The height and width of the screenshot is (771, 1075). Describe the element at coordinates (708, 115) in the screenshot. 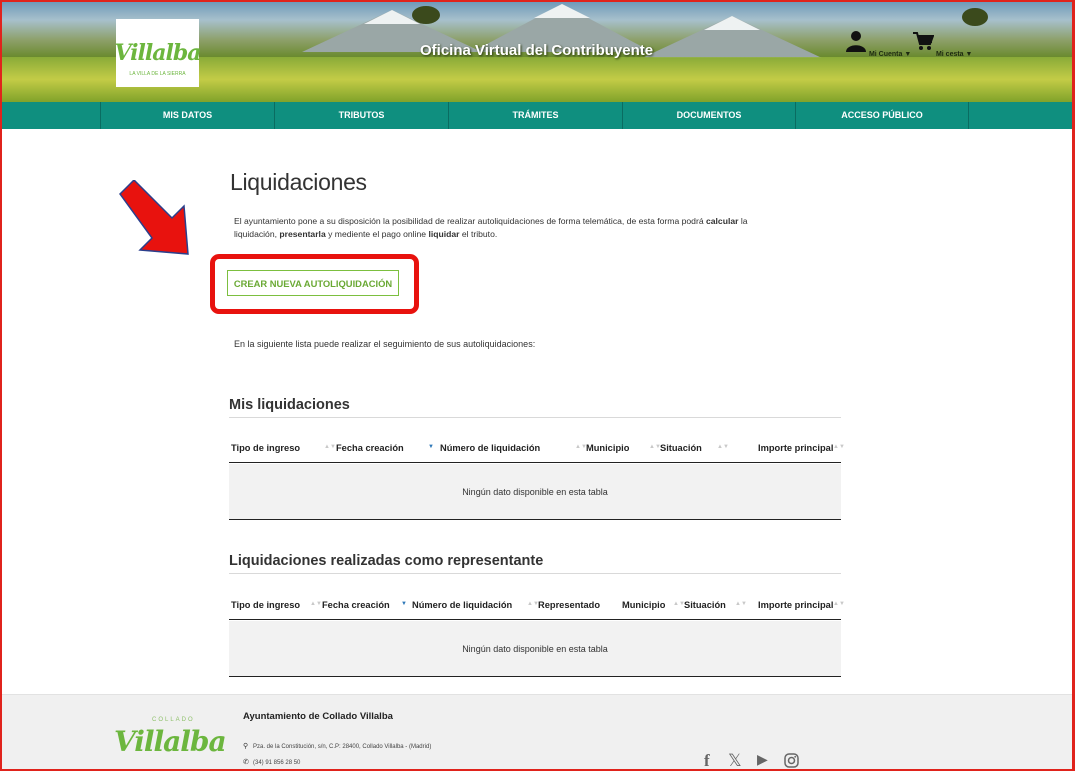

I see `nav-documentos: DOCUMENTOS` at that location.